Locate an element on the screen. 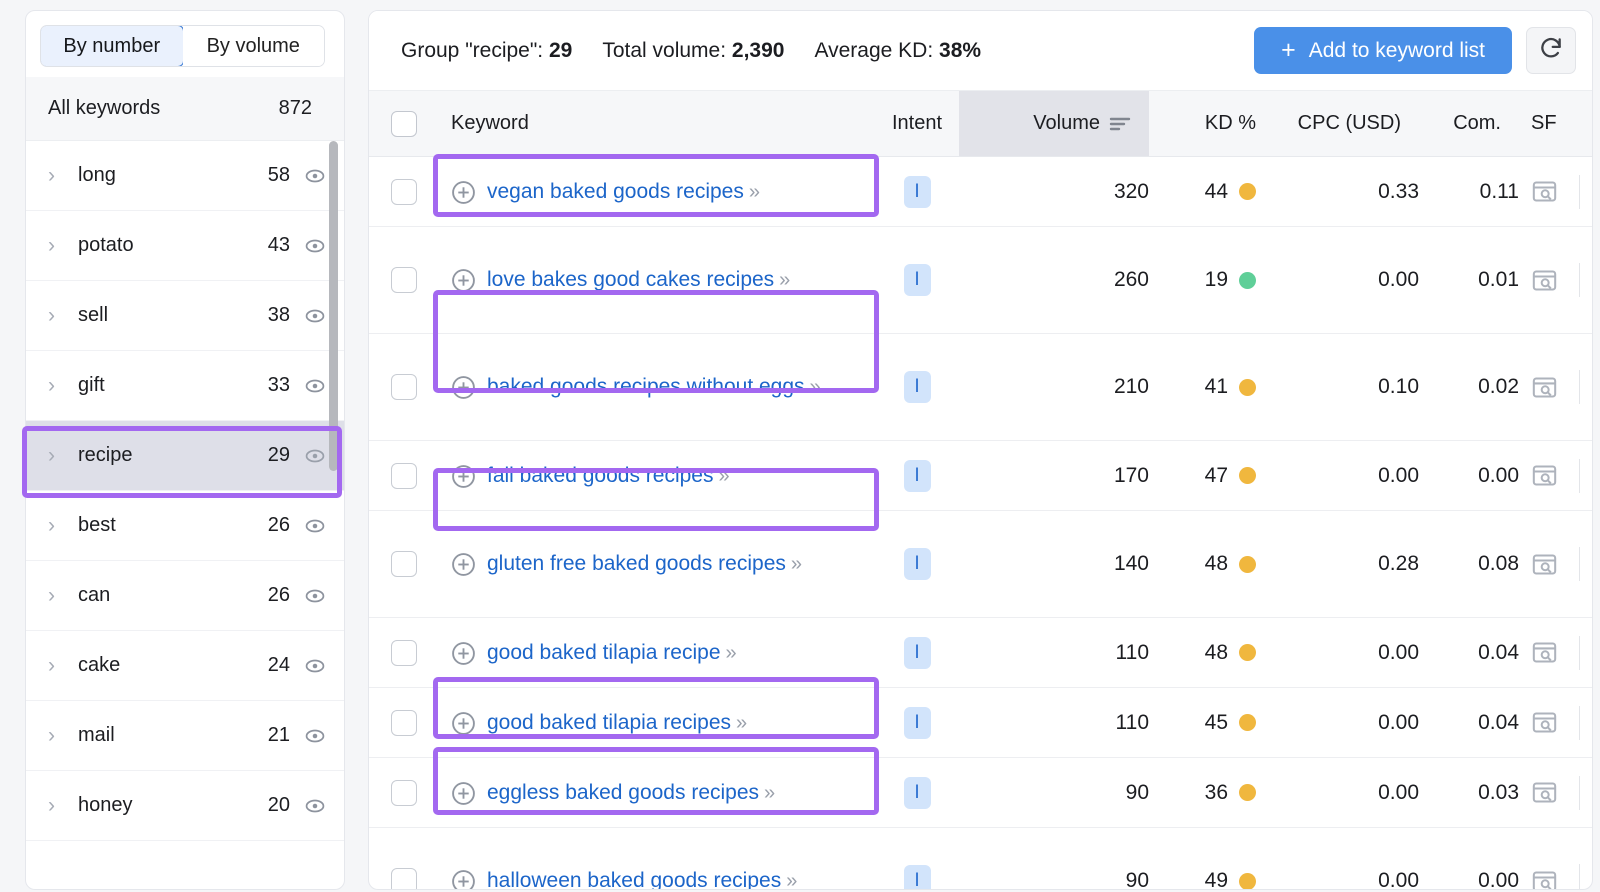  col-sf: SF is located at coordinates (1555, 123).